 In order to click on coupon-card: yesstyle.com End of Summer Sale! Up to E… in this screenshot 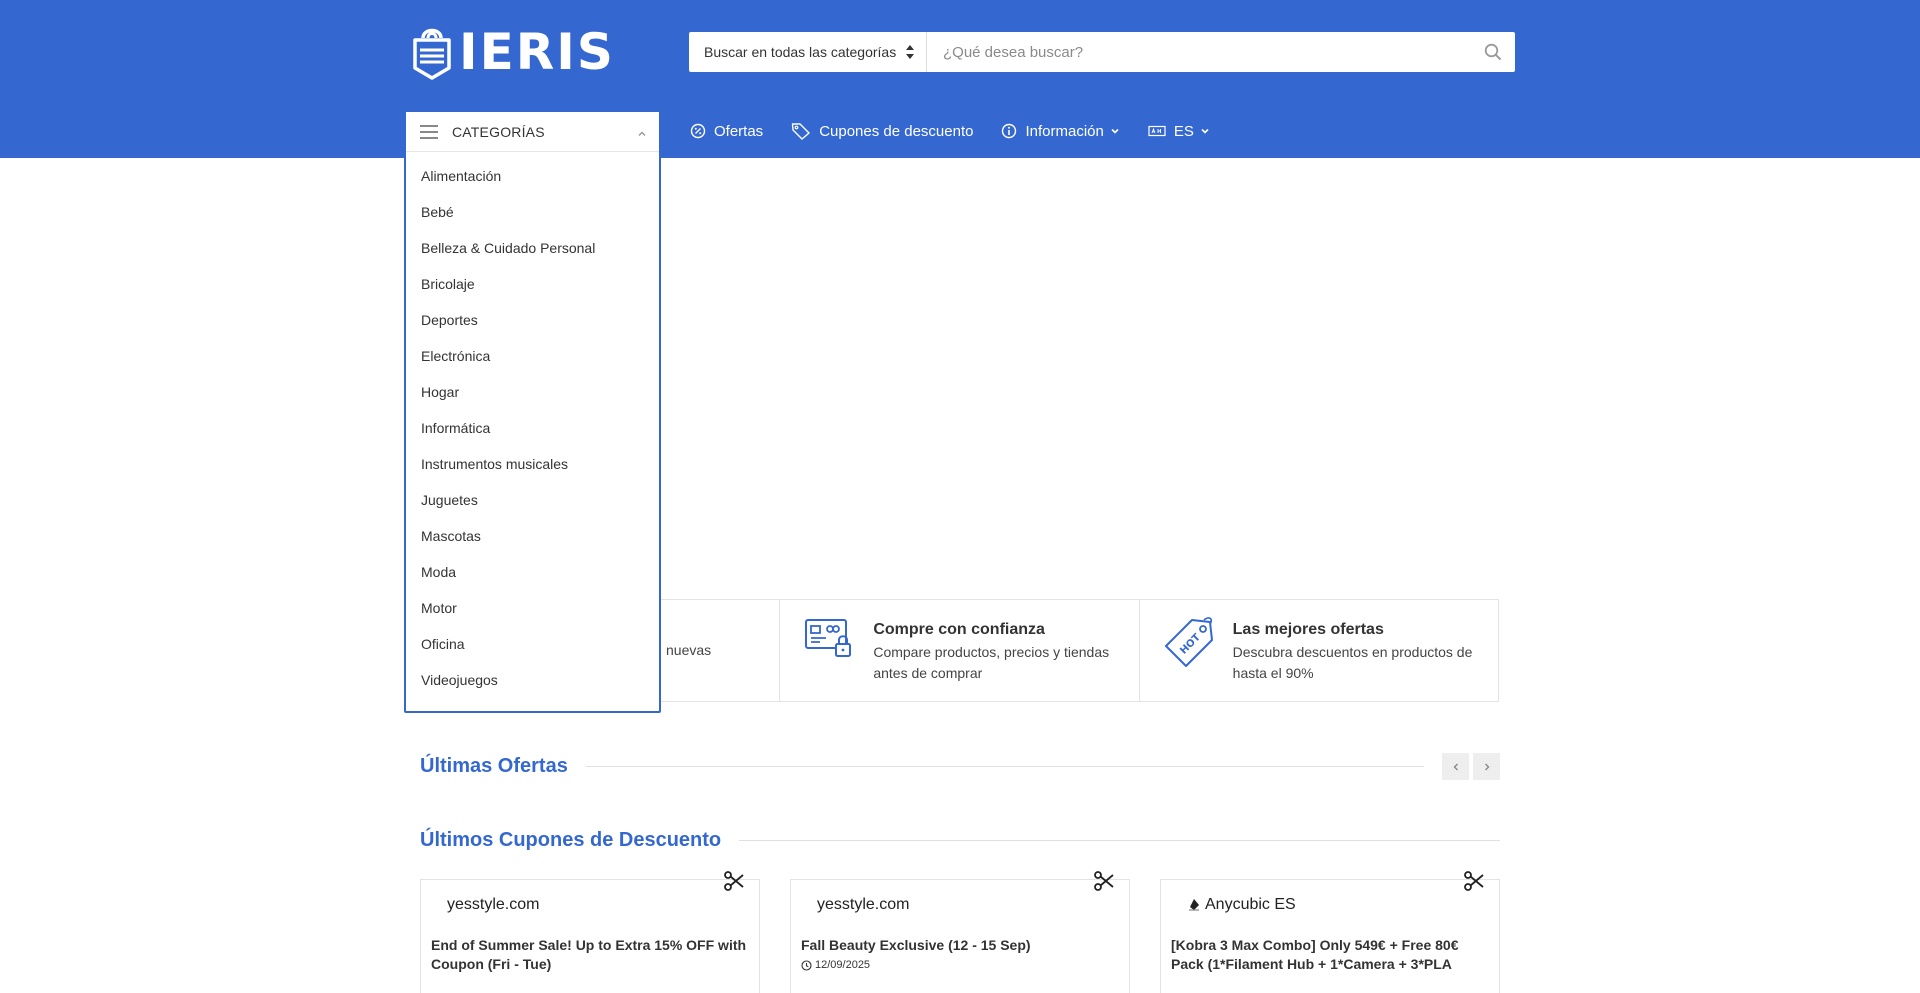, I will do `click(590, 932)`.